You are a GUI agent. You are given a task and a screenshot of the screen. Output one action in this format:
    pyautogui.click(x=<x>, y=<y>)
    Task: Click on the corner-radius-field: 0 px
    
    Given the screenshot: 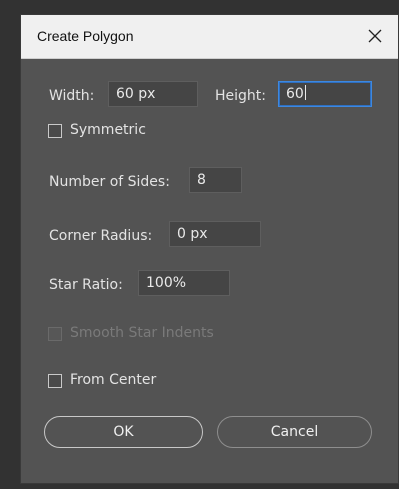 What is the action you would take?
    pyautogui.click(x=215, y=234)
    